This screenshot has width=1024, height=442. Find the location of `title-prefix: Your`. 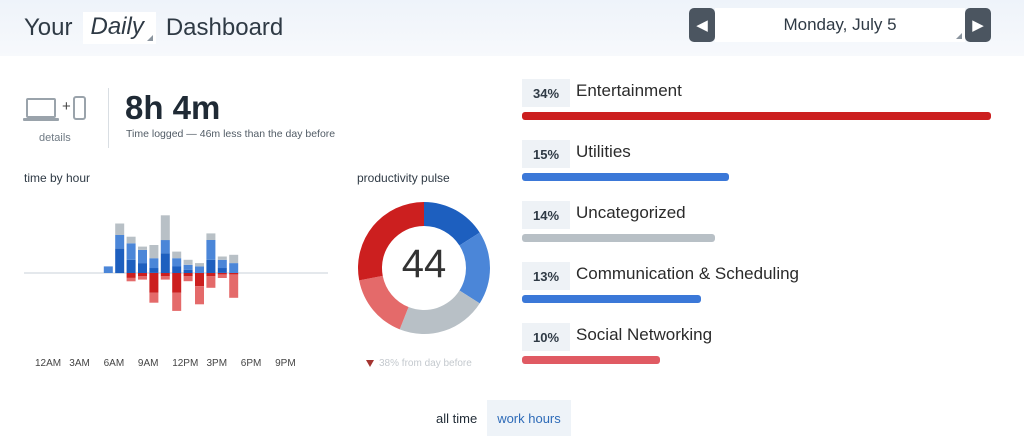

title-prefix: Your is located at coordinates (48, 27).